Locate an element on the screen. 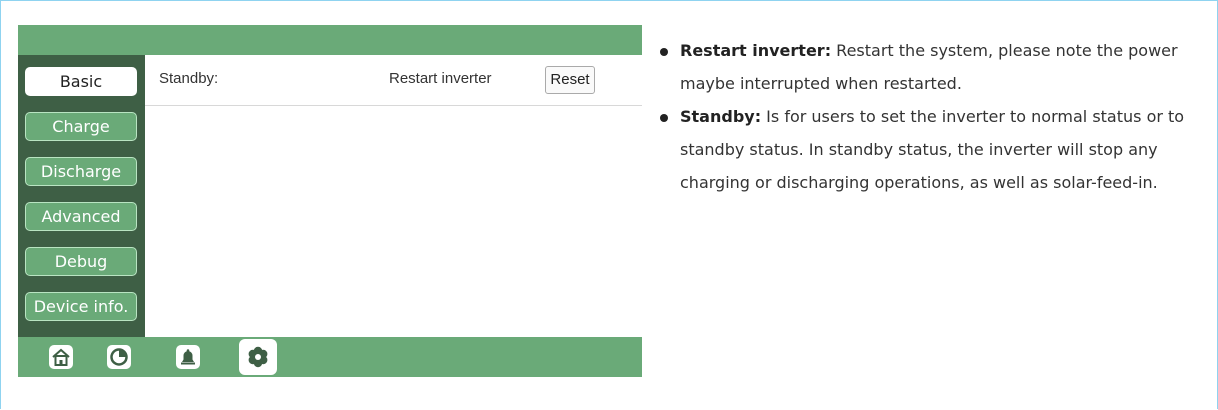 This screenshot has width=1218, height=410. sidebar-item-charge: Charge is located at coordinates (81, 126).